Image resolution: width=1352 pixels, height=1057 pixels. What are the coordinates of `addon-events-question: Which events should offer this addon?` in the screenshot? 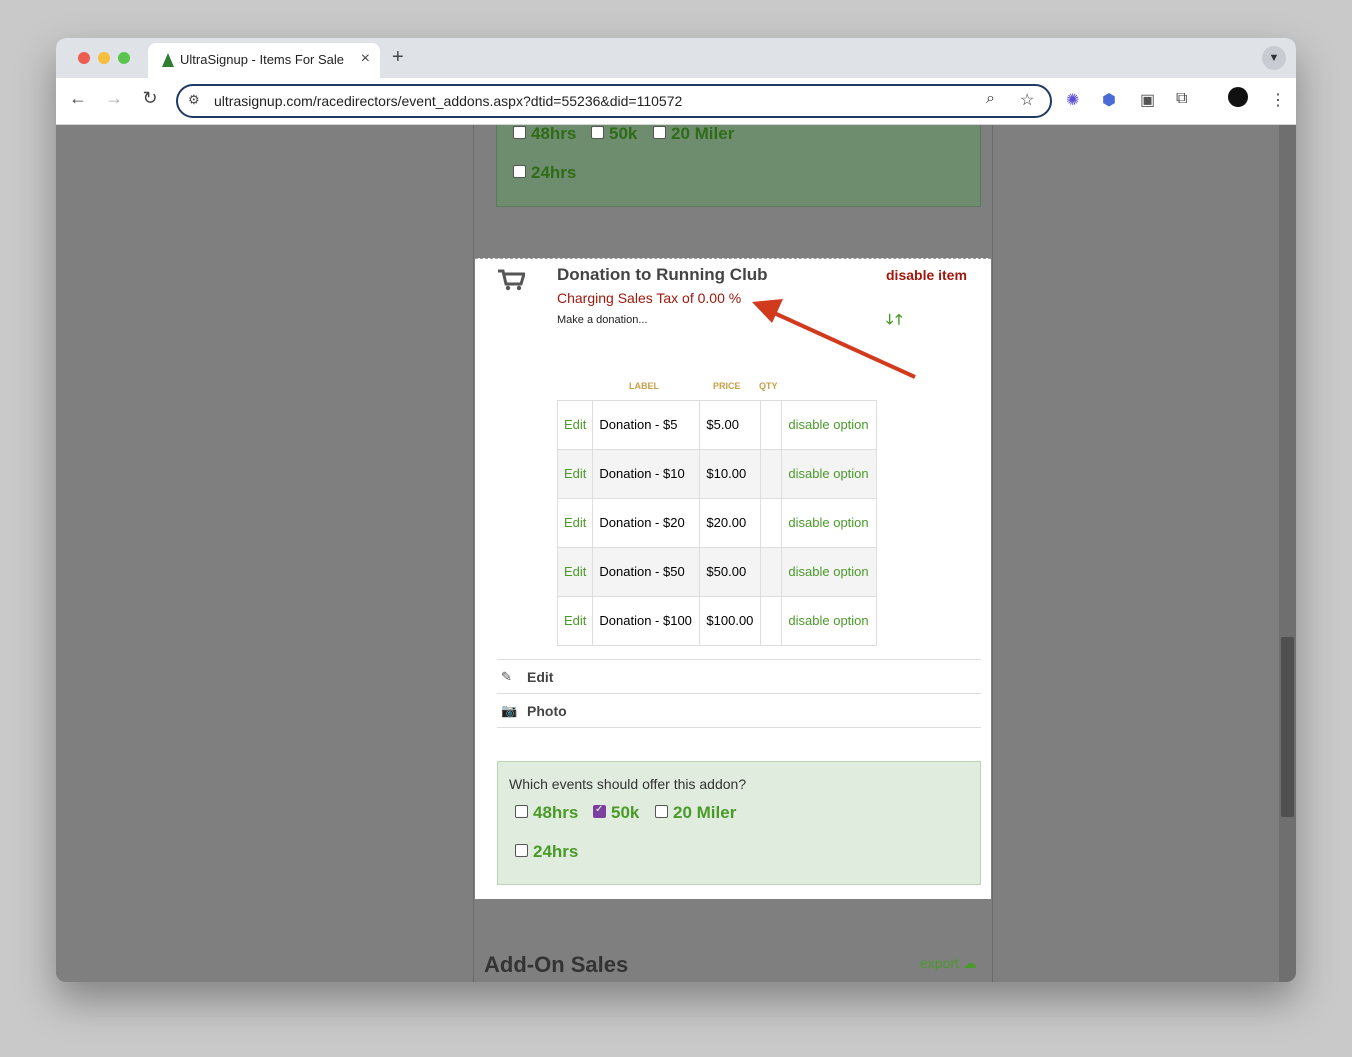 It's located at (628, 784).